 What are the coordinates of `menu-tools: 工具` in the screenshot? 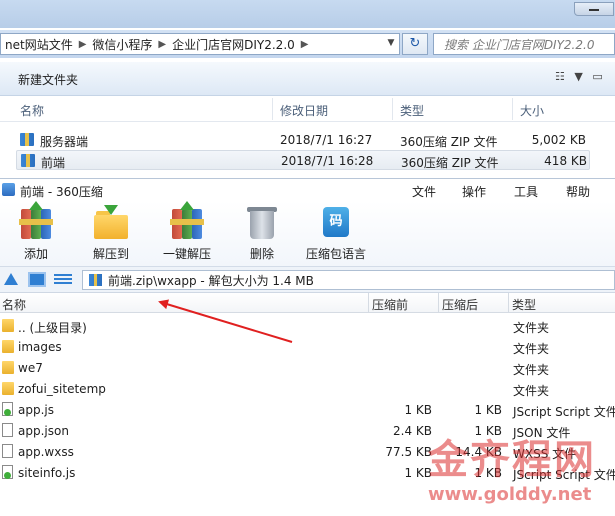 It's located at (526, 191).